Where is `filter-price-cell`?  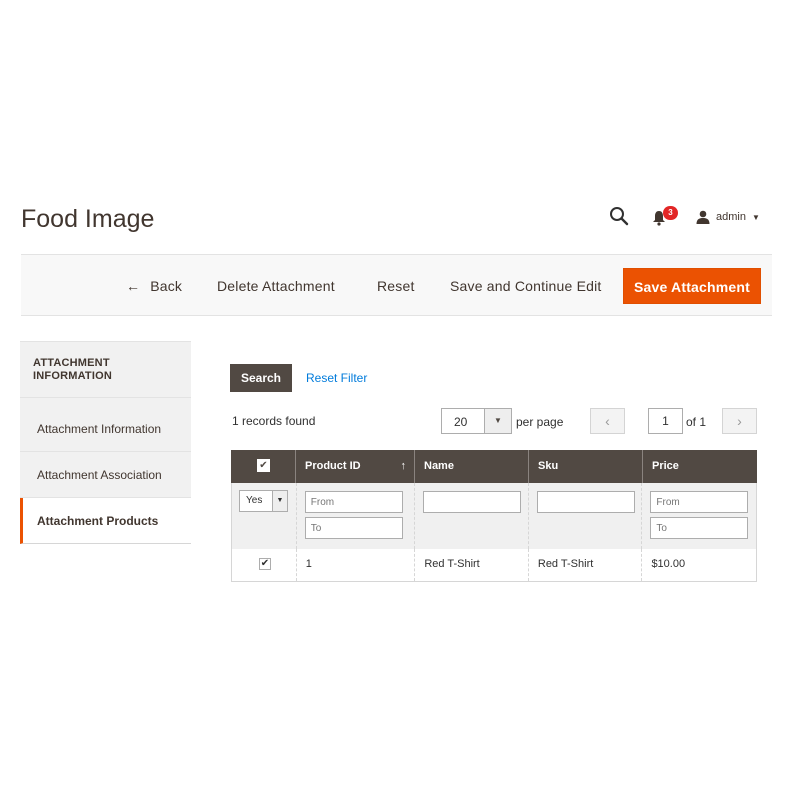 filter-price-cell is located at coordinates (699, 516).